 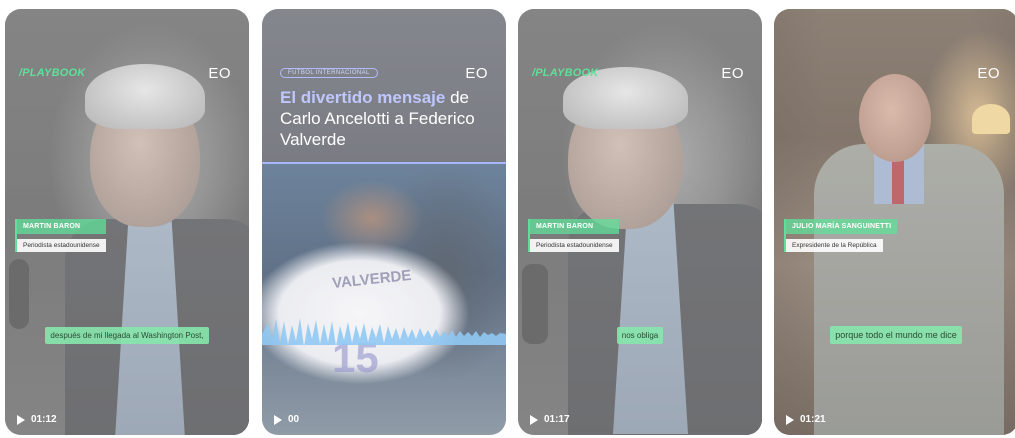 I want to click on speaker-role: Expresidente de la República, so click(x=834, y=245).